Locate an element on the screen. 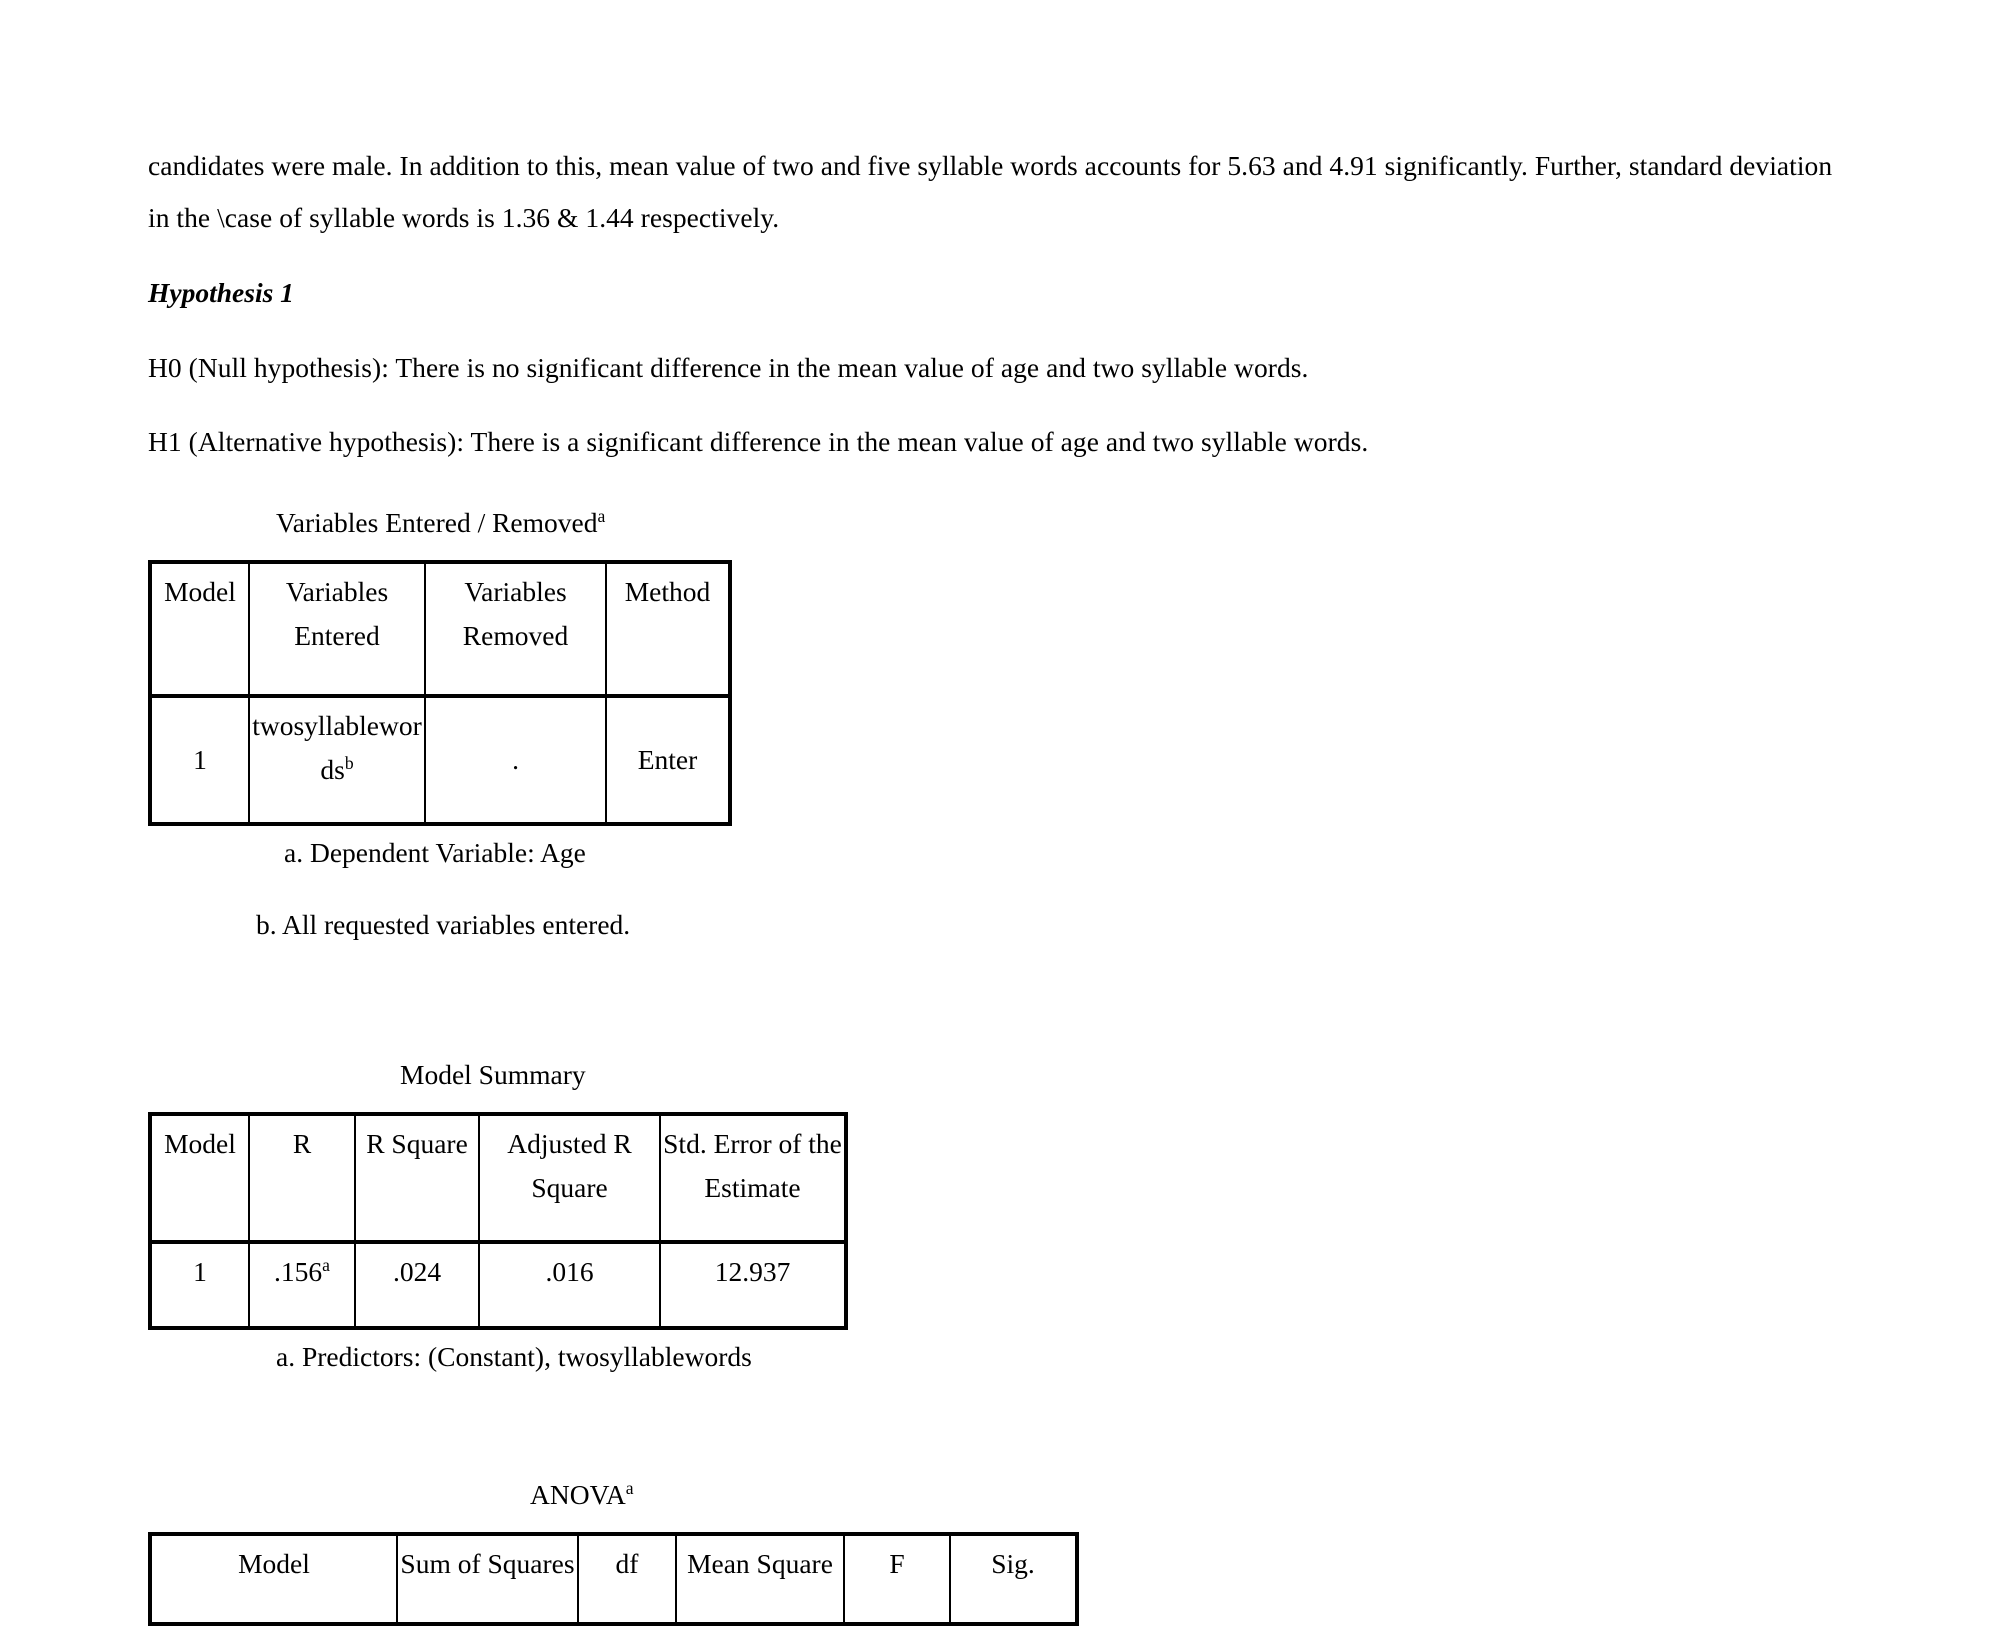 This screenshot has width=1997, height=1650. header-sum-of-squares: Sum of Squares is located at coordinates (487, 1580).